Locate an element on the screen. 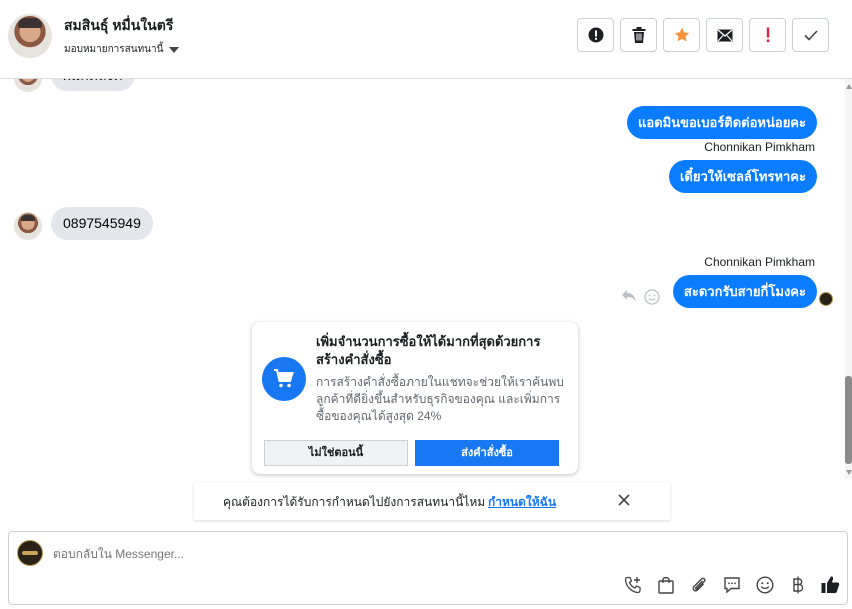 Image resolution: width=852 pixels, height=609 pixels. mark-unread-button is located at coordinates (724, 35).